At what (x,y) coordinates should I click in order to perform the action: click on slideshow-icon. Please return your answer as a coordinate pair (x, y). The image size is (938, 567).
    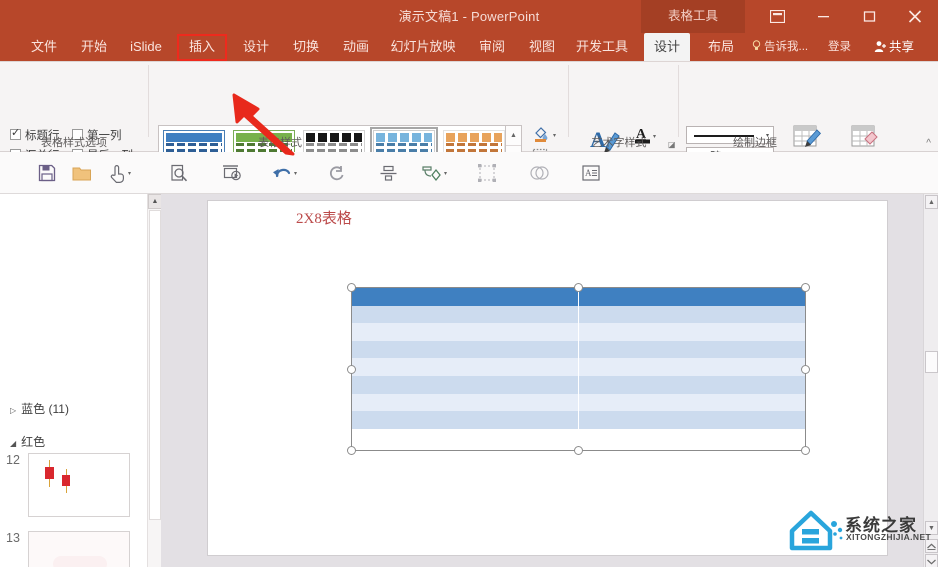
    Looking at the image, I should click on (232, 173).